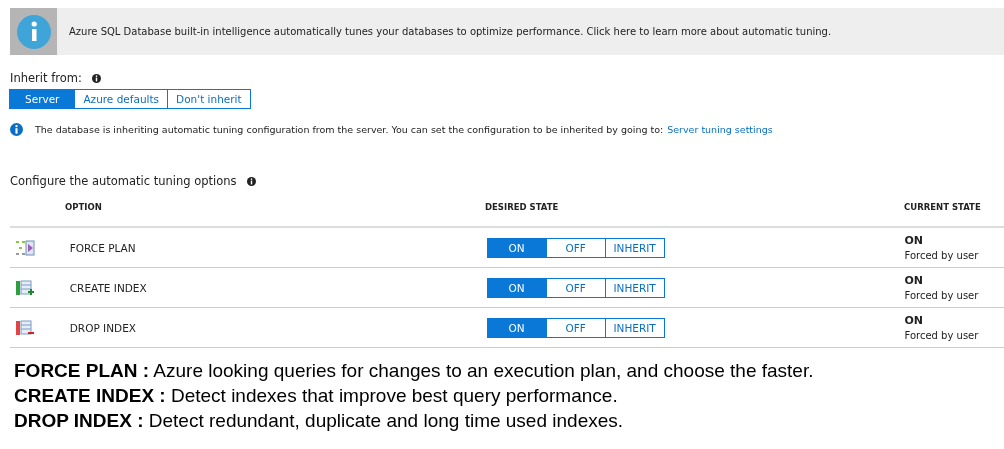 The image size is (1004, 449). What do you see at coordinates (46, 78) in the screenshot?
I see `inherit-label: Inherit from:` at bounding box center [46, 78].